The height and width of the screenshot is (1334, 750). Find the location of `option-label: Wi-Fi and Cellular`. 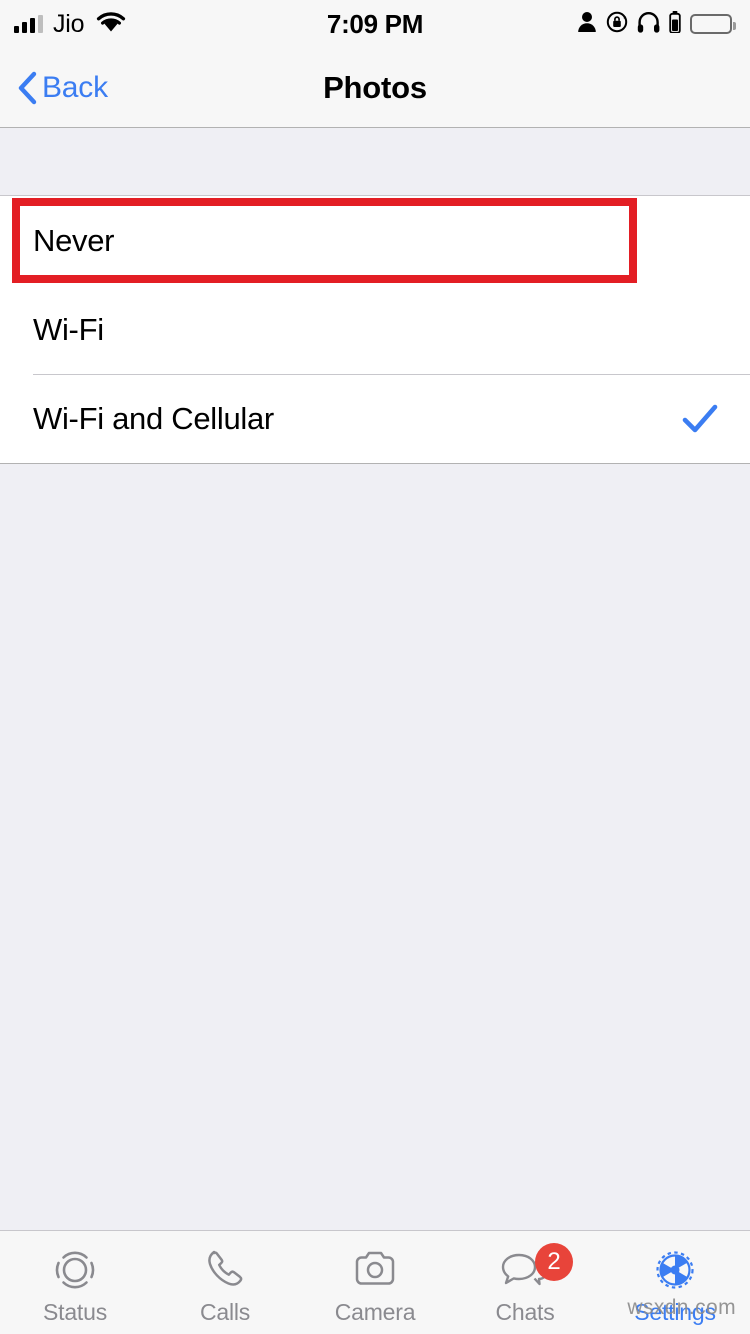

option-label: Wi-Fi and Cellular is located at coordinates (153, 418).